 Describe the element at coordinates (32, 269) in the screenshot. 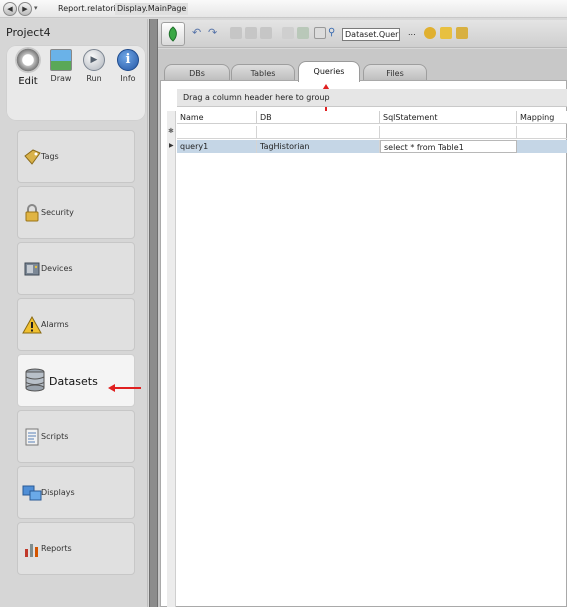

I see `device-icon` at that location.